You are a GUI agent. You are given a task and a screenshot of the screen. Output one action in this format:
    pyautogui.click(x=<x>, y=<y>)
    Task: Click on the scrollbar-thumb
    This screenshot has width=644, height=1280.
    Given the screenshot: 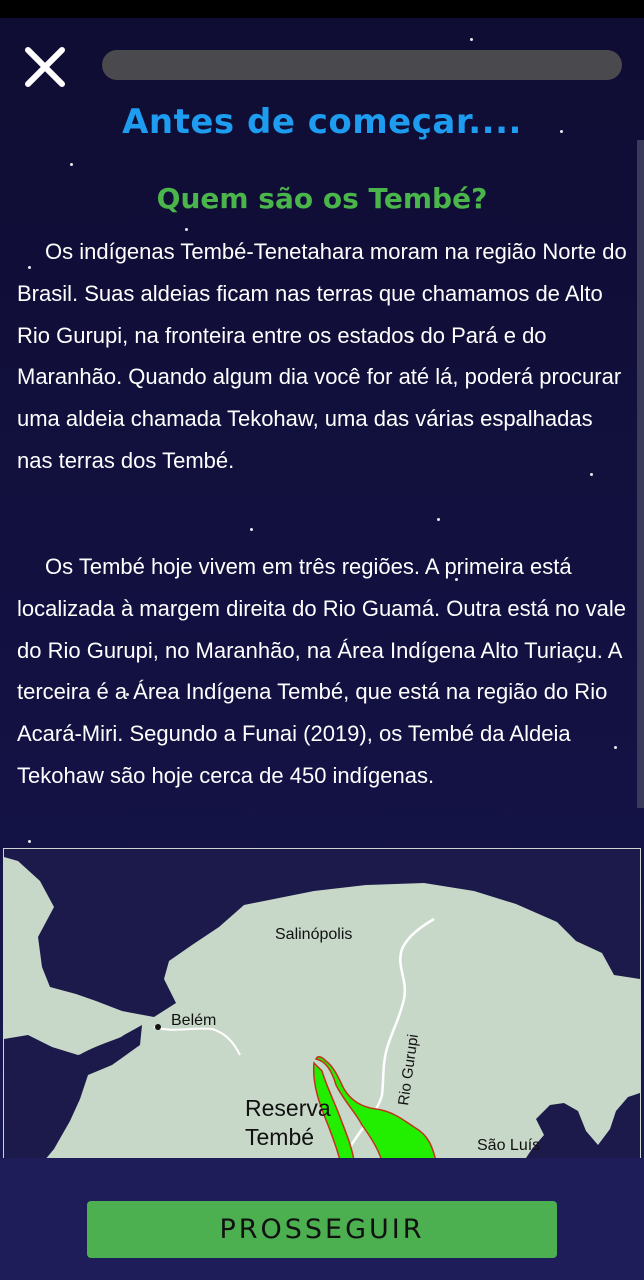 What is the action you would take?
    pyautogui.click(x=640, y=474)
    